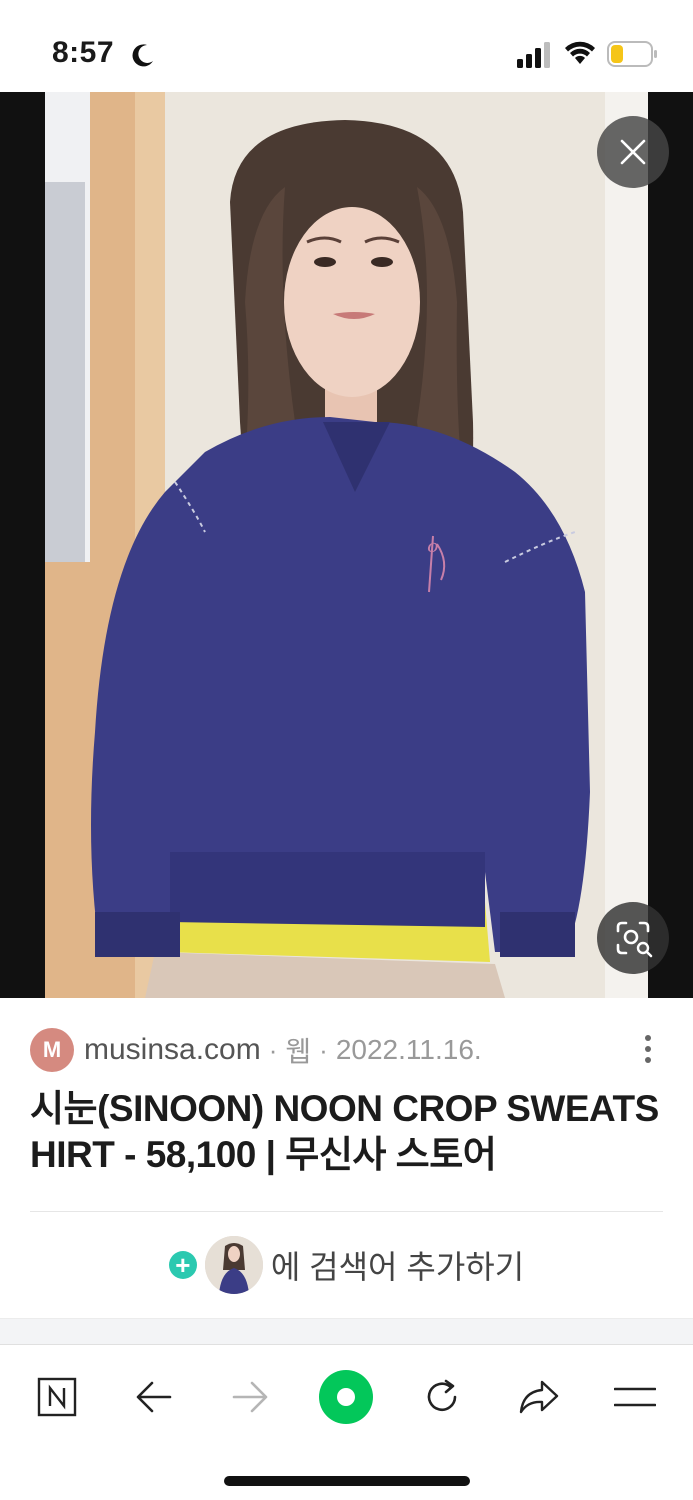  What do you see at coordinates (142, 55) in the screenshot?
I see `moon-icon` at bounding box center [142, 55].